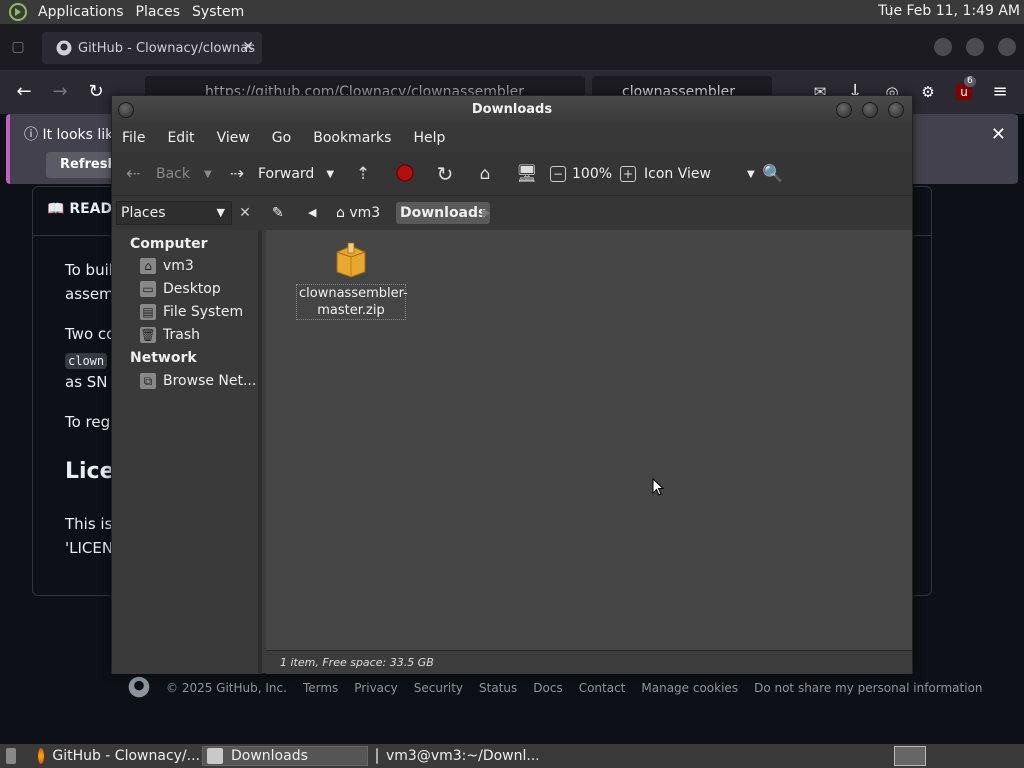  I want to click on footer-link-do-not-share: Do not share my personal information, so click(868, 688).